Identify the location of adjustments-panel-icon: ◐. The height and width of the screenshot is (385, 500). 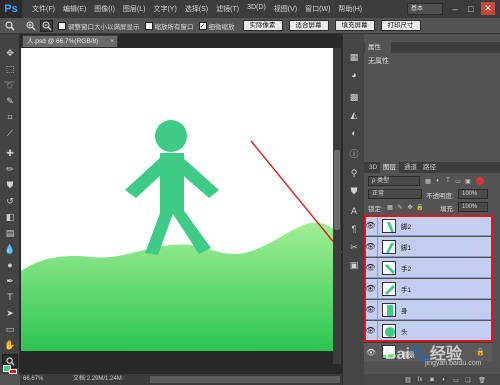
(354, 133).